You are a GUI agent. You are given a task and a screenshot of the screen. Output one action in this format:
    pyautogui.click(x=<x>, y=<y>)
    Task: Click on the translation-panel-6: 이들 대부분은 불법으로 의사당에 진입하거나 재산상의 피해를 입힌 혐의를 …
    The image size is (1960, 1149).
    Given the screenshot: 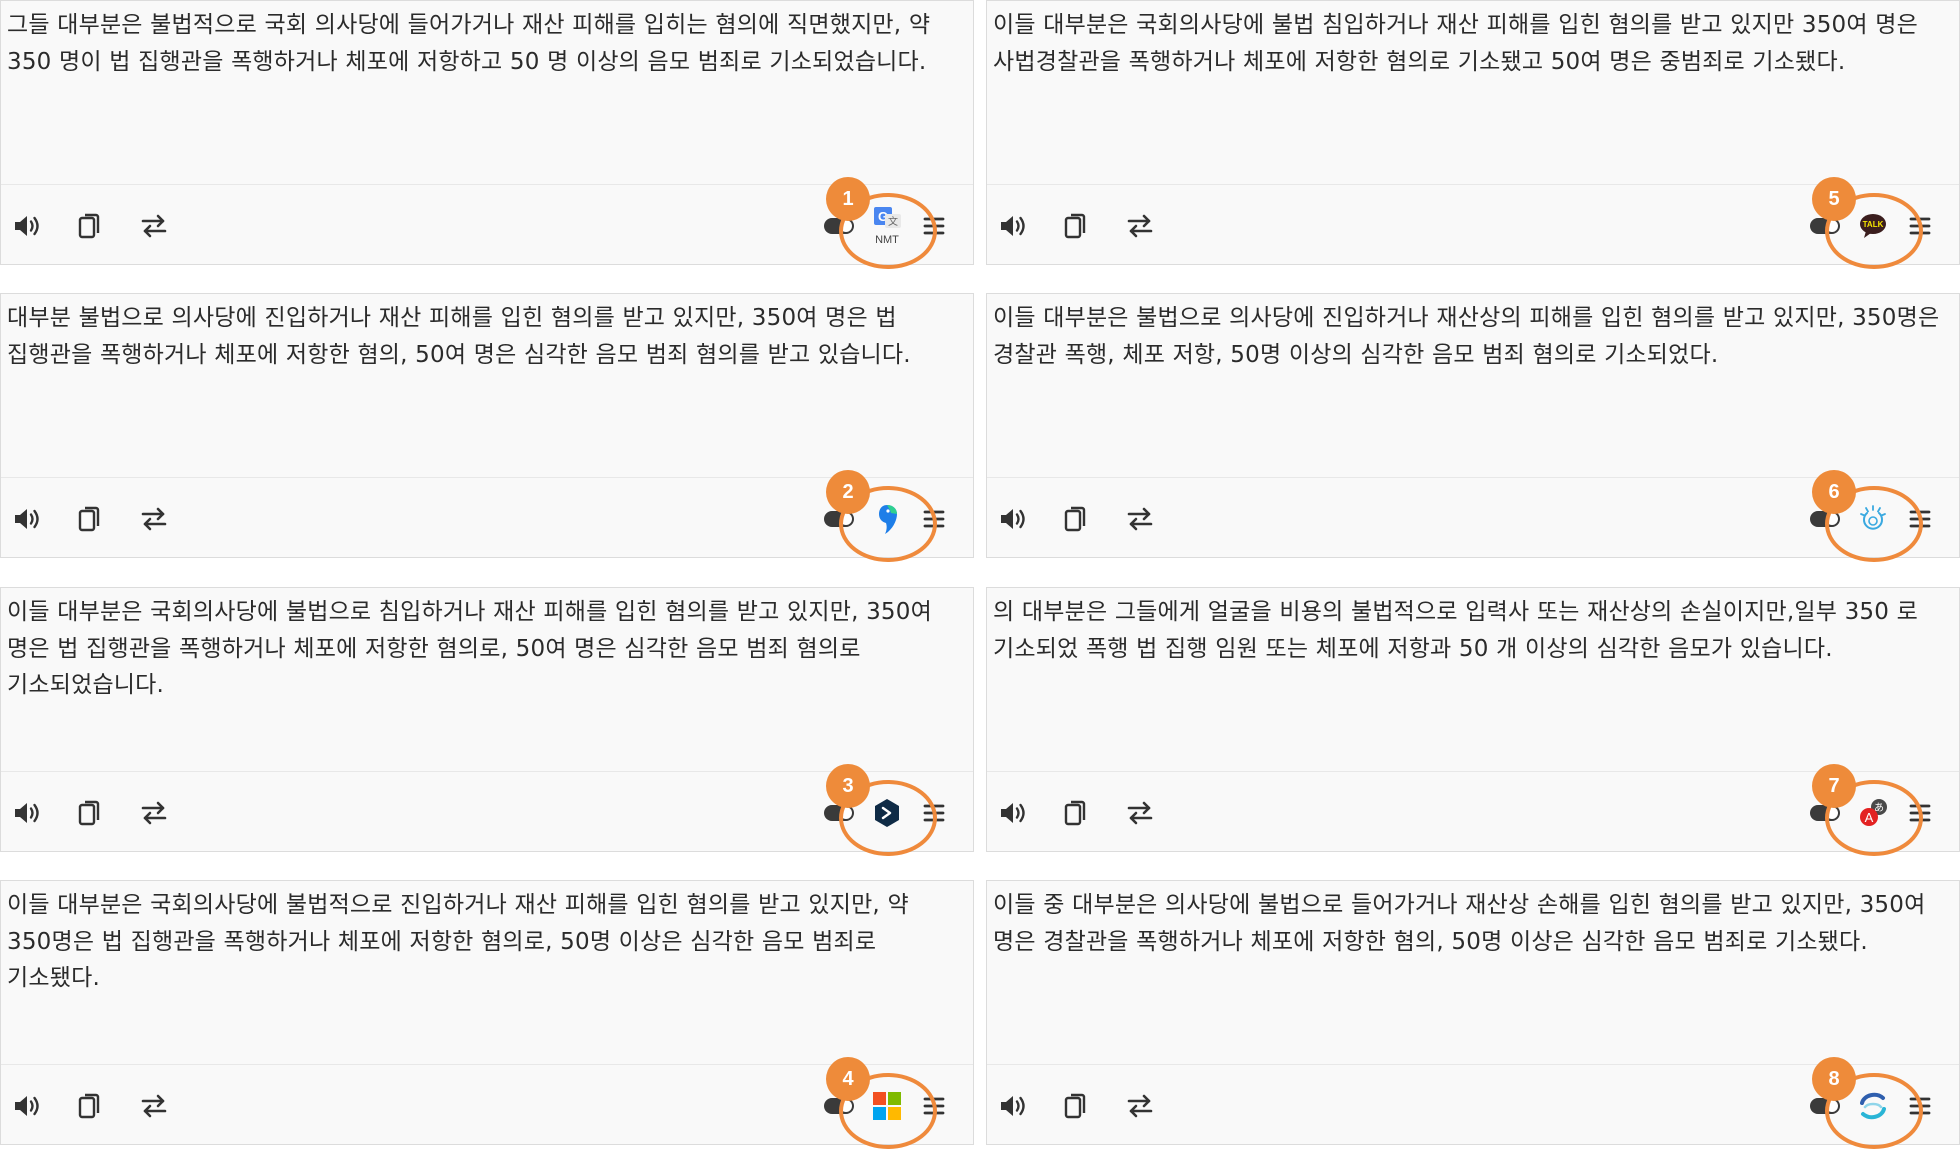 What is the action you would take?
    pyautogui.click(x=1473, y=427)
    